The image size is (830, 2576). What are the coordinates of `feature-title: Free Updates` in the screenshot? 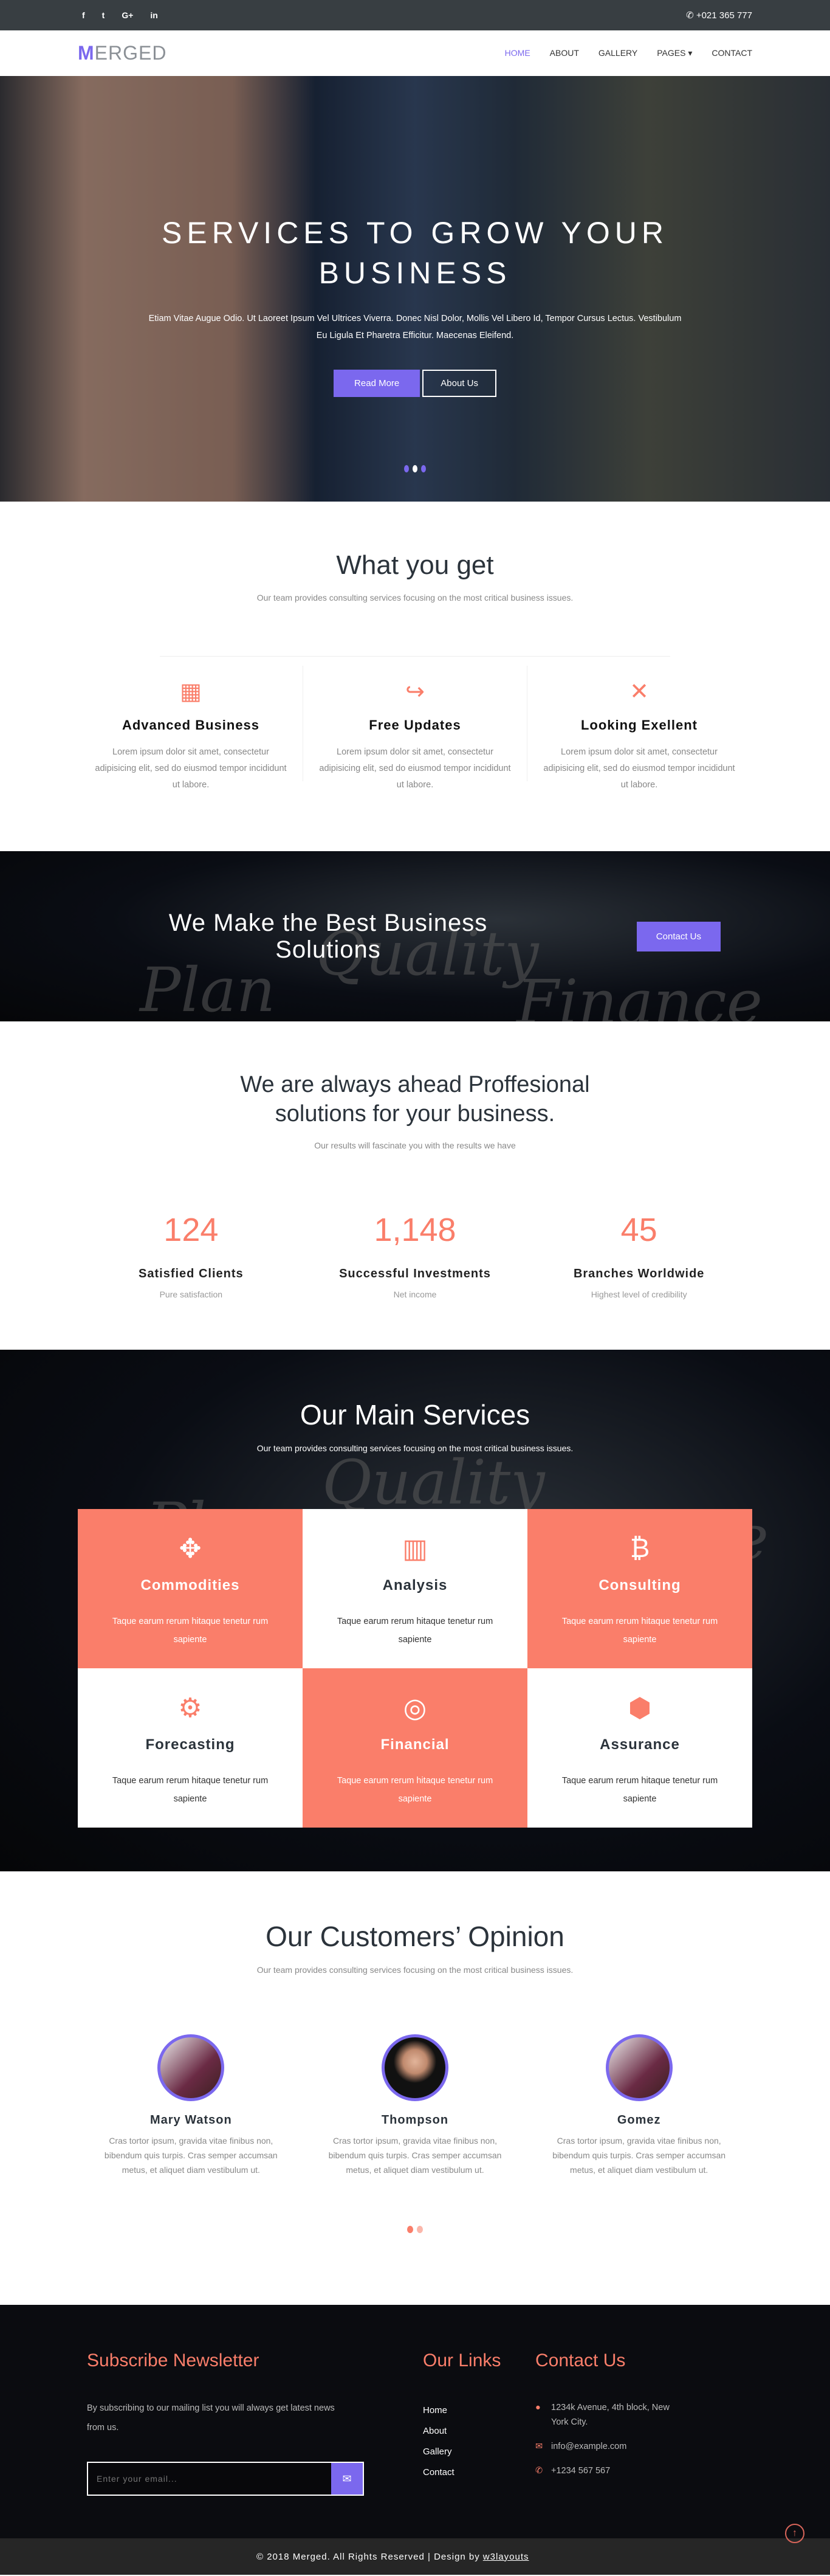 It's located at (415, 725).